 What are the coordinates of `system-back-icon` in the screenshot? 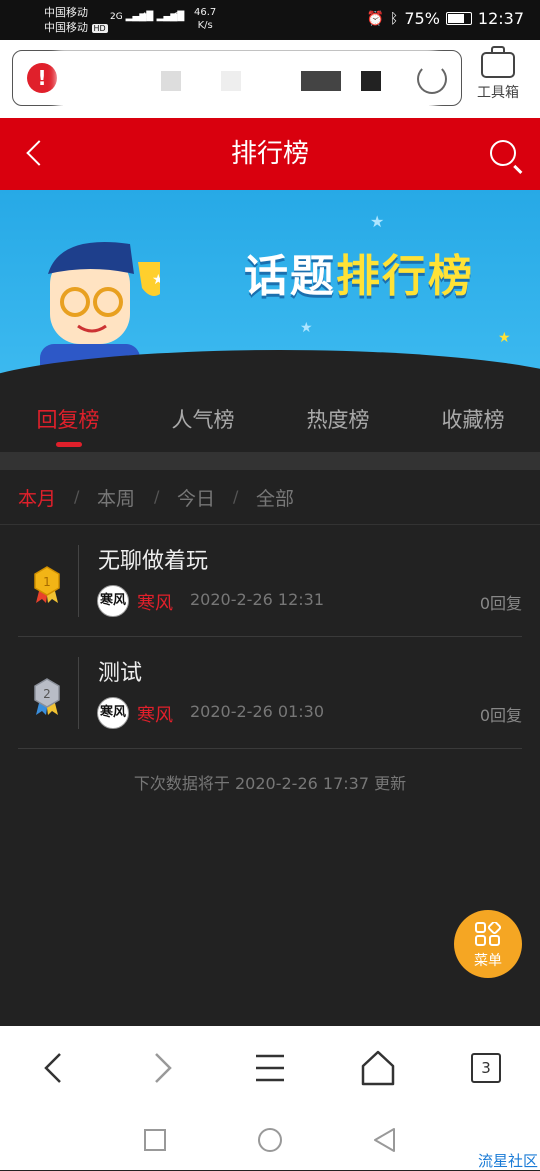 It's located at (384, 1140).